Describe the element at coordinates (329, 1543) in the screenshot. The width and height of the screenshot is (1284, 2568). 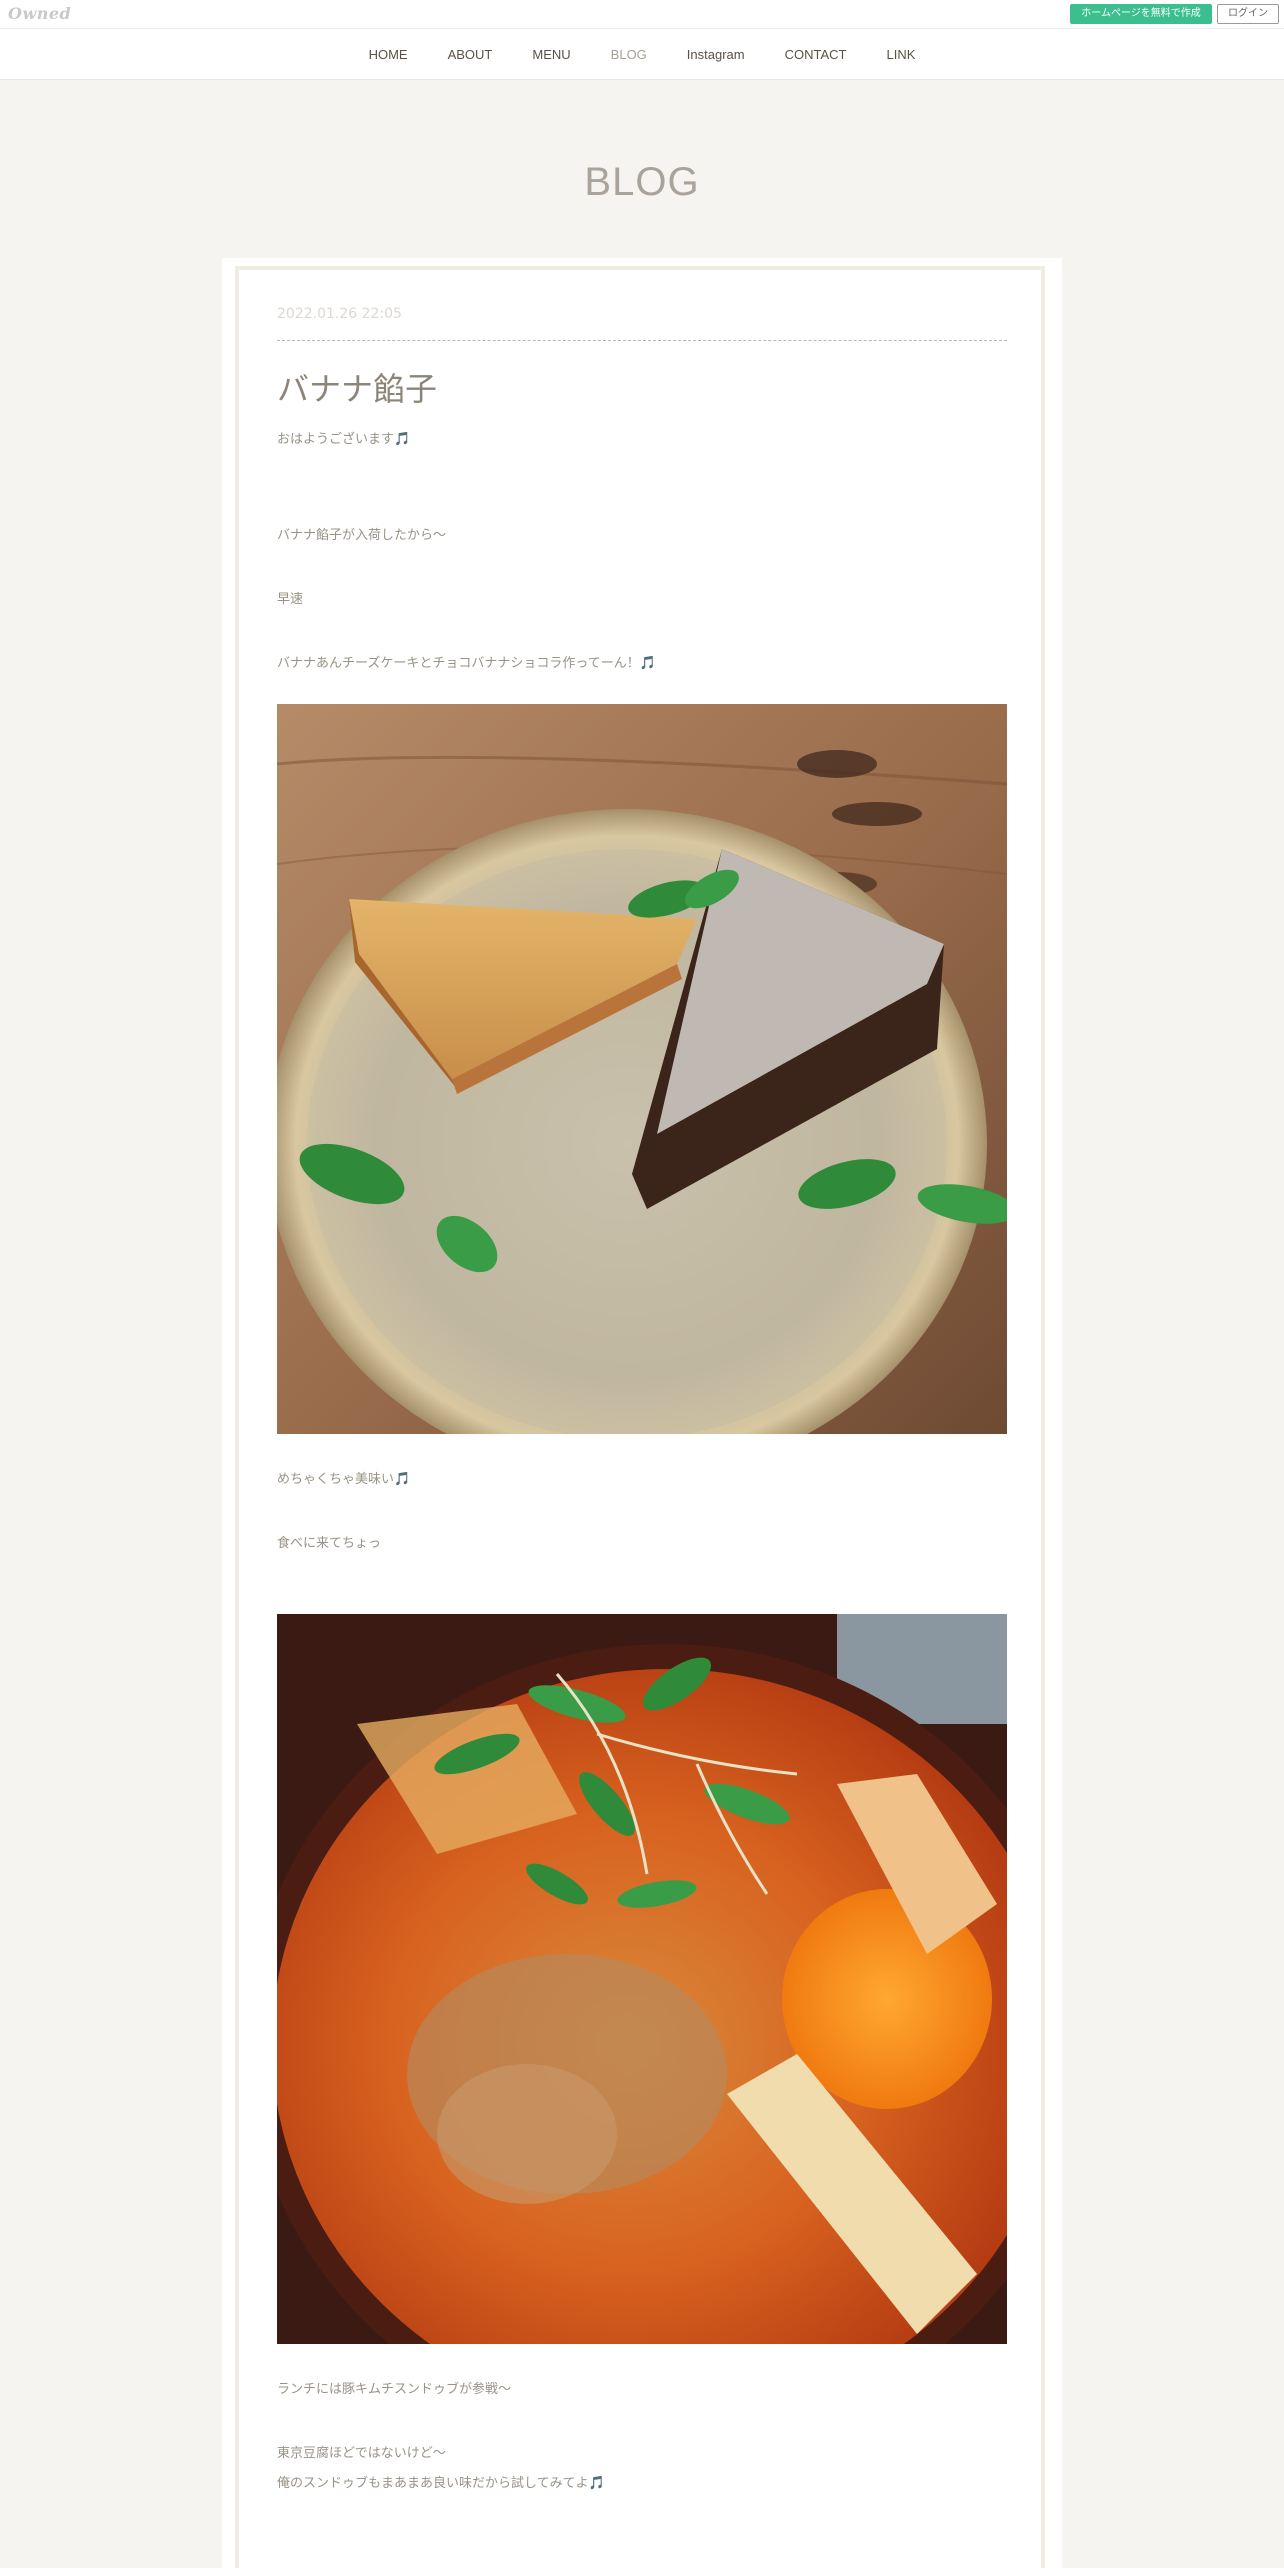
I see `post-paragraph: 食べに来てちょっ` at that location.